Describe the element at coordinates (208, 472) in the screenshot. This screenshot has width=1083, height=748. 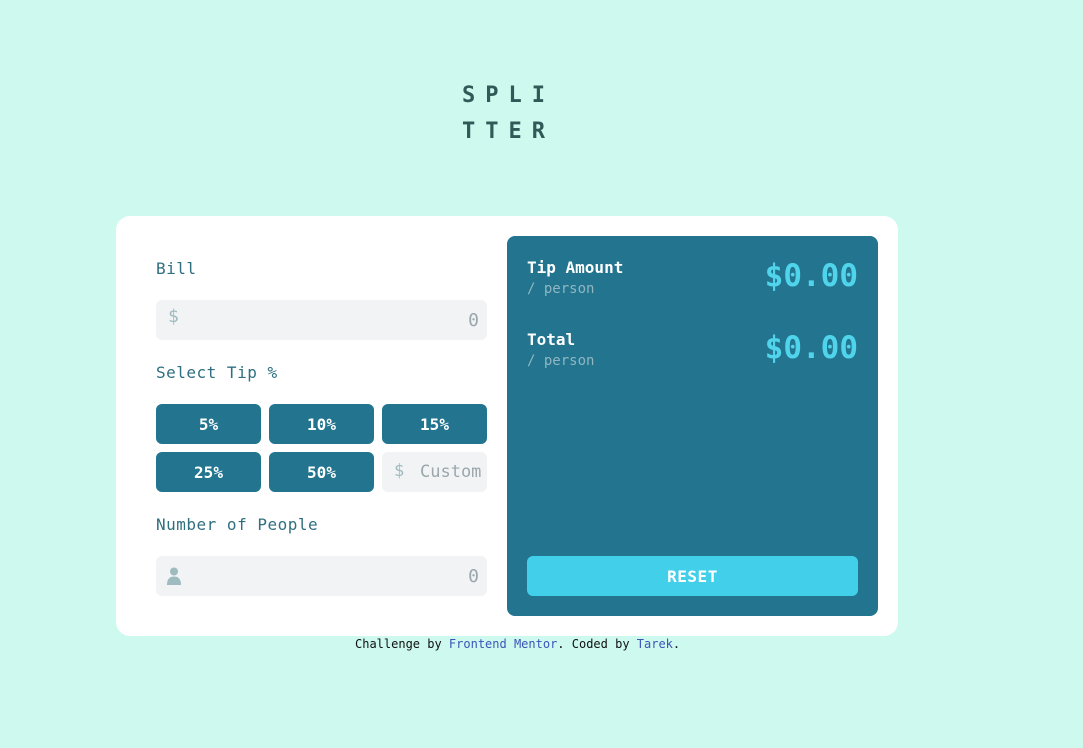
I see `tip-25-button: 25%` at that location.